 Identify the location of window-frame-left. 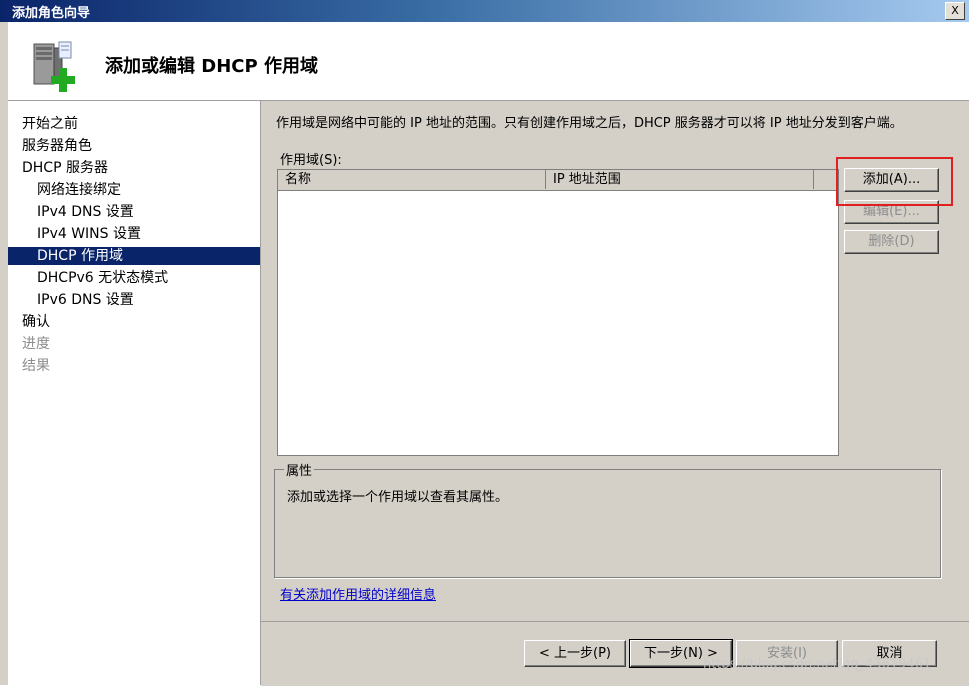
(4, 353).